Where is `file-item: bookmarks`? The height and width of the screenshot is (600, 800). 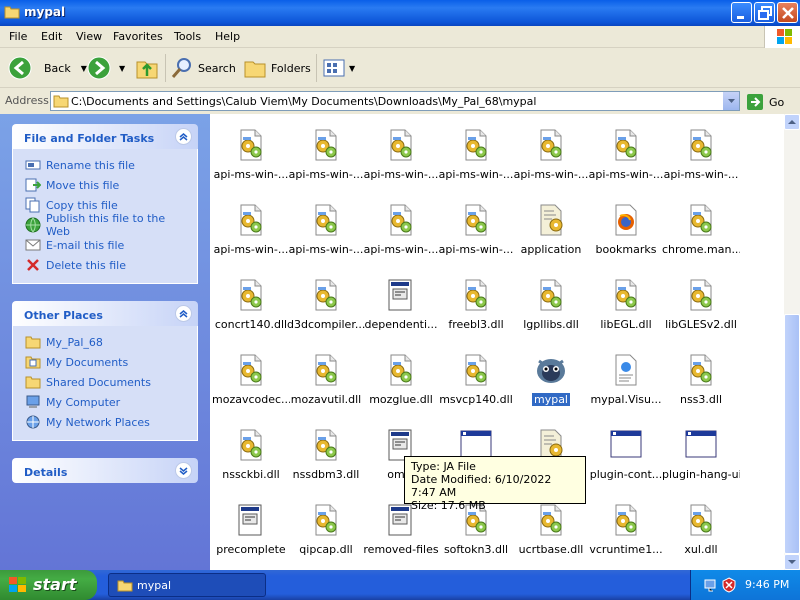
file-item: bookmarks is located at coordinates (626, 239).